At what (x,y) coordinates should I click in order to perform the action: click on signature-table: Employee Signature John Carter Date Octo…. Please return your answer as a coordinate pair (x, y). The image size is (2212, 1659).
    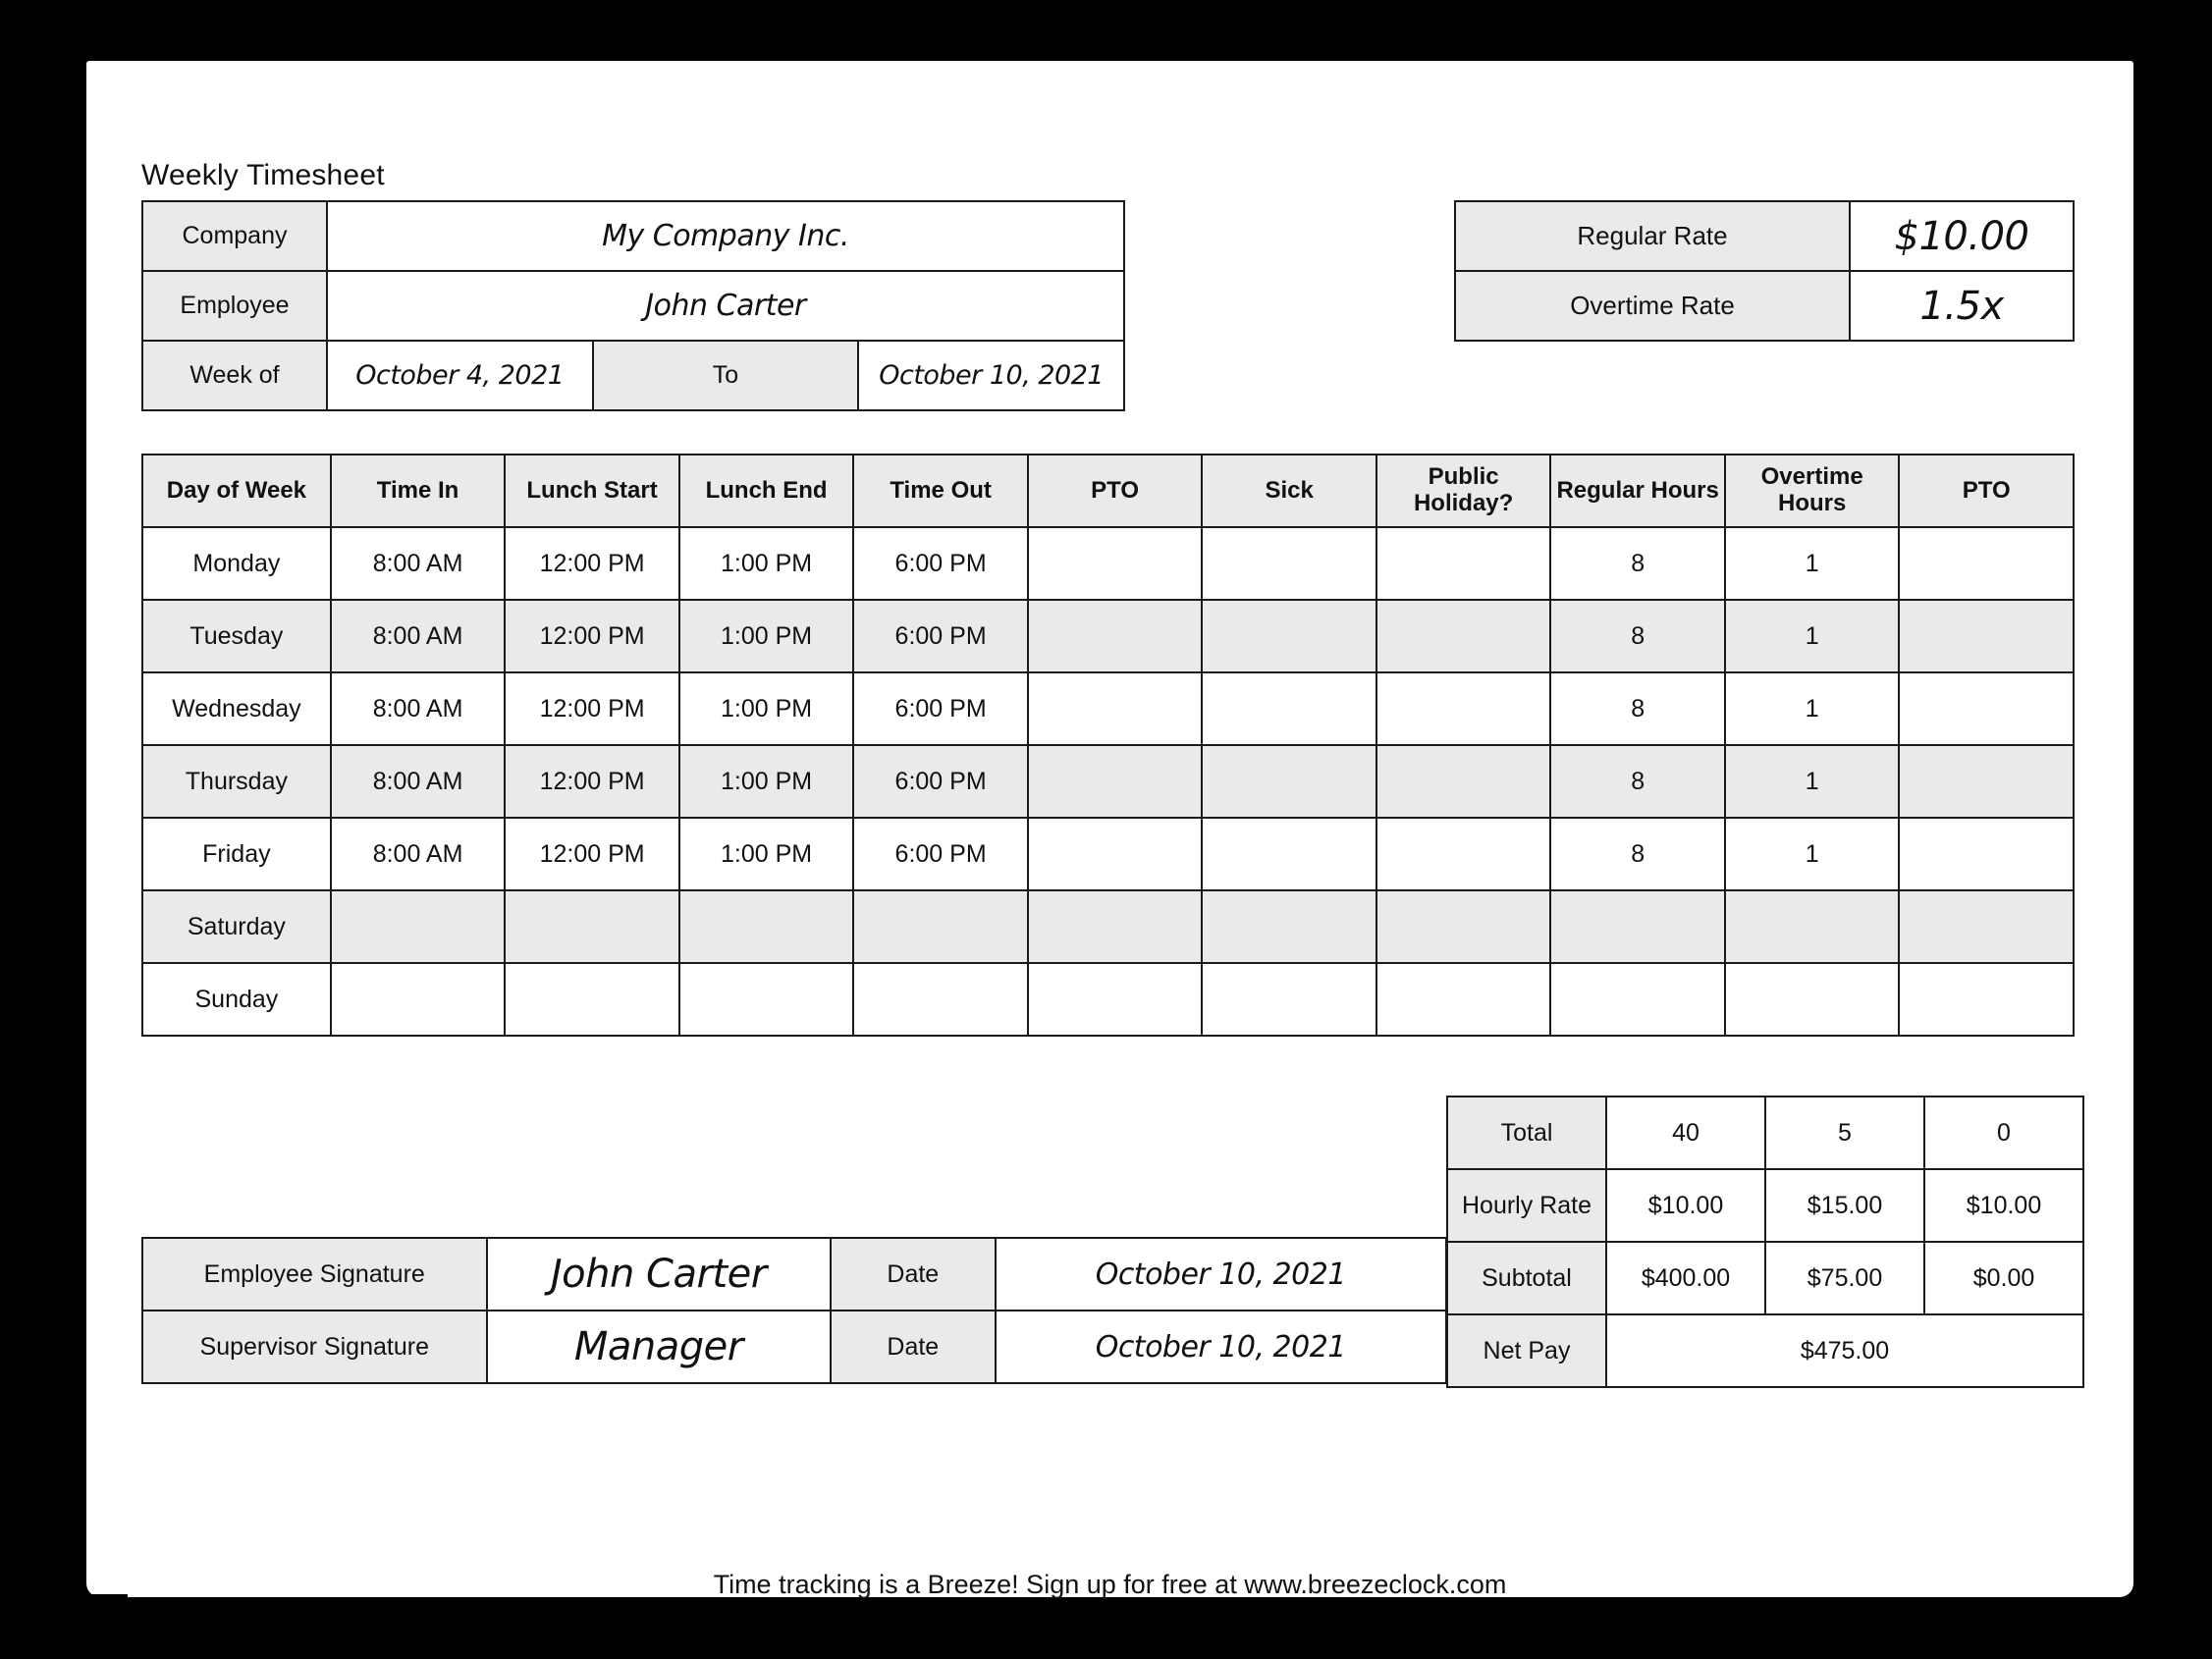
    Looking at the image, I should click on (794, 1311).